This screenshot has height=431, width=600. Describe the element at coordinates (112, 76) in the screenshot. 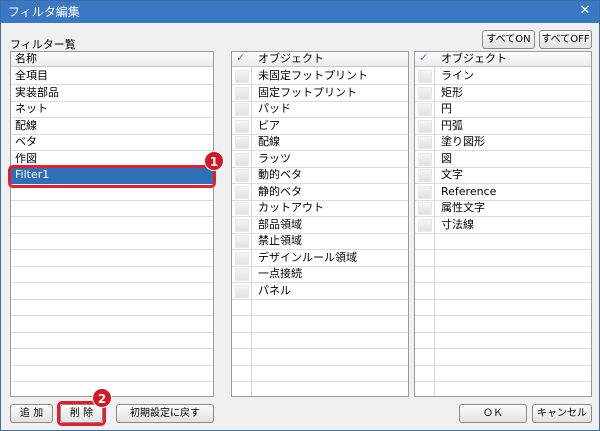

I see `list-item: 全項目` at that location.